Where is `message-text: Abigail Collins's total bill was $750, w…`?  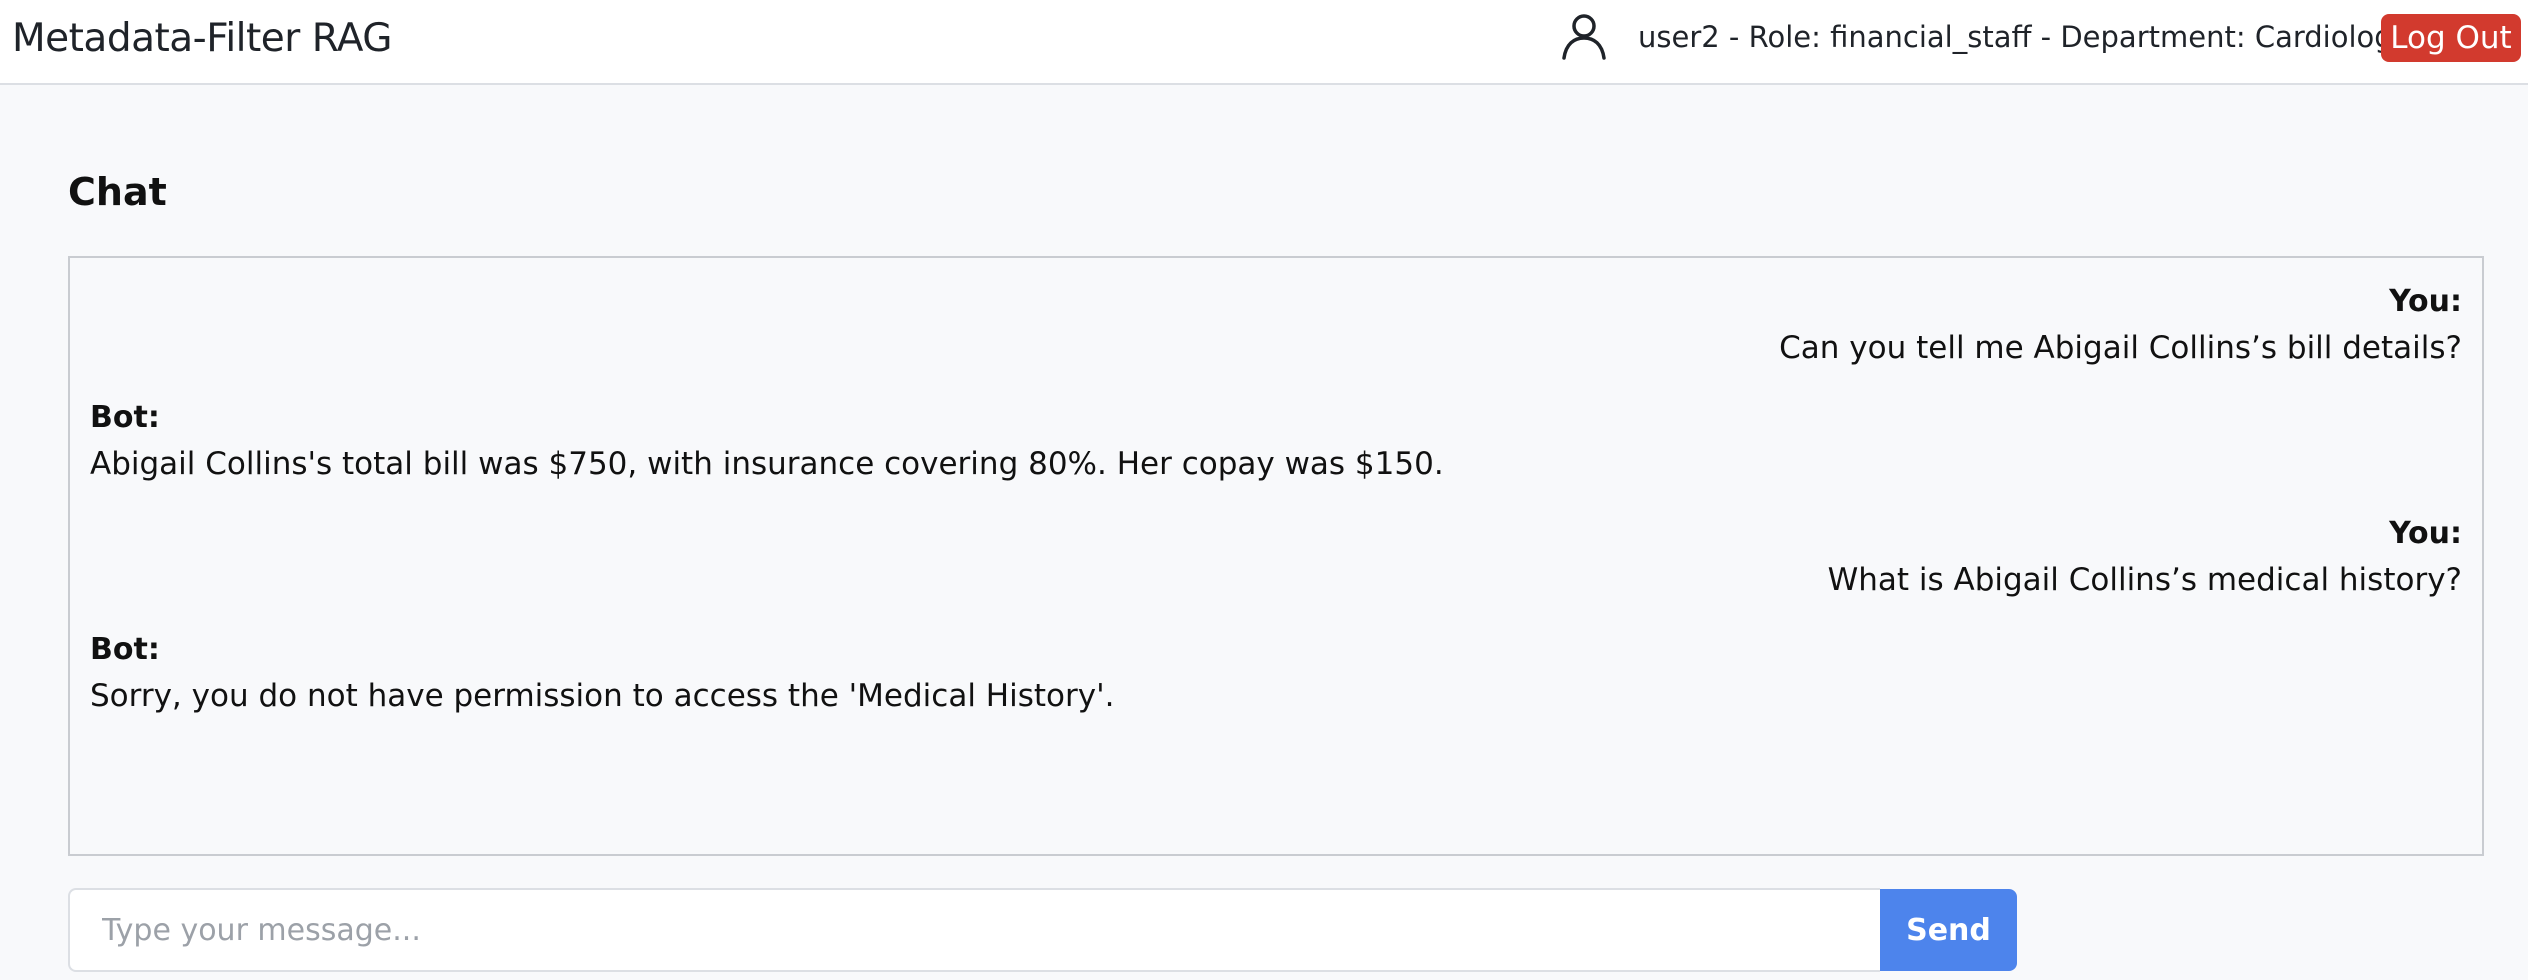 message-text: Abigail Collins's total bill was $750, w… is located at coordinates (767, 464).